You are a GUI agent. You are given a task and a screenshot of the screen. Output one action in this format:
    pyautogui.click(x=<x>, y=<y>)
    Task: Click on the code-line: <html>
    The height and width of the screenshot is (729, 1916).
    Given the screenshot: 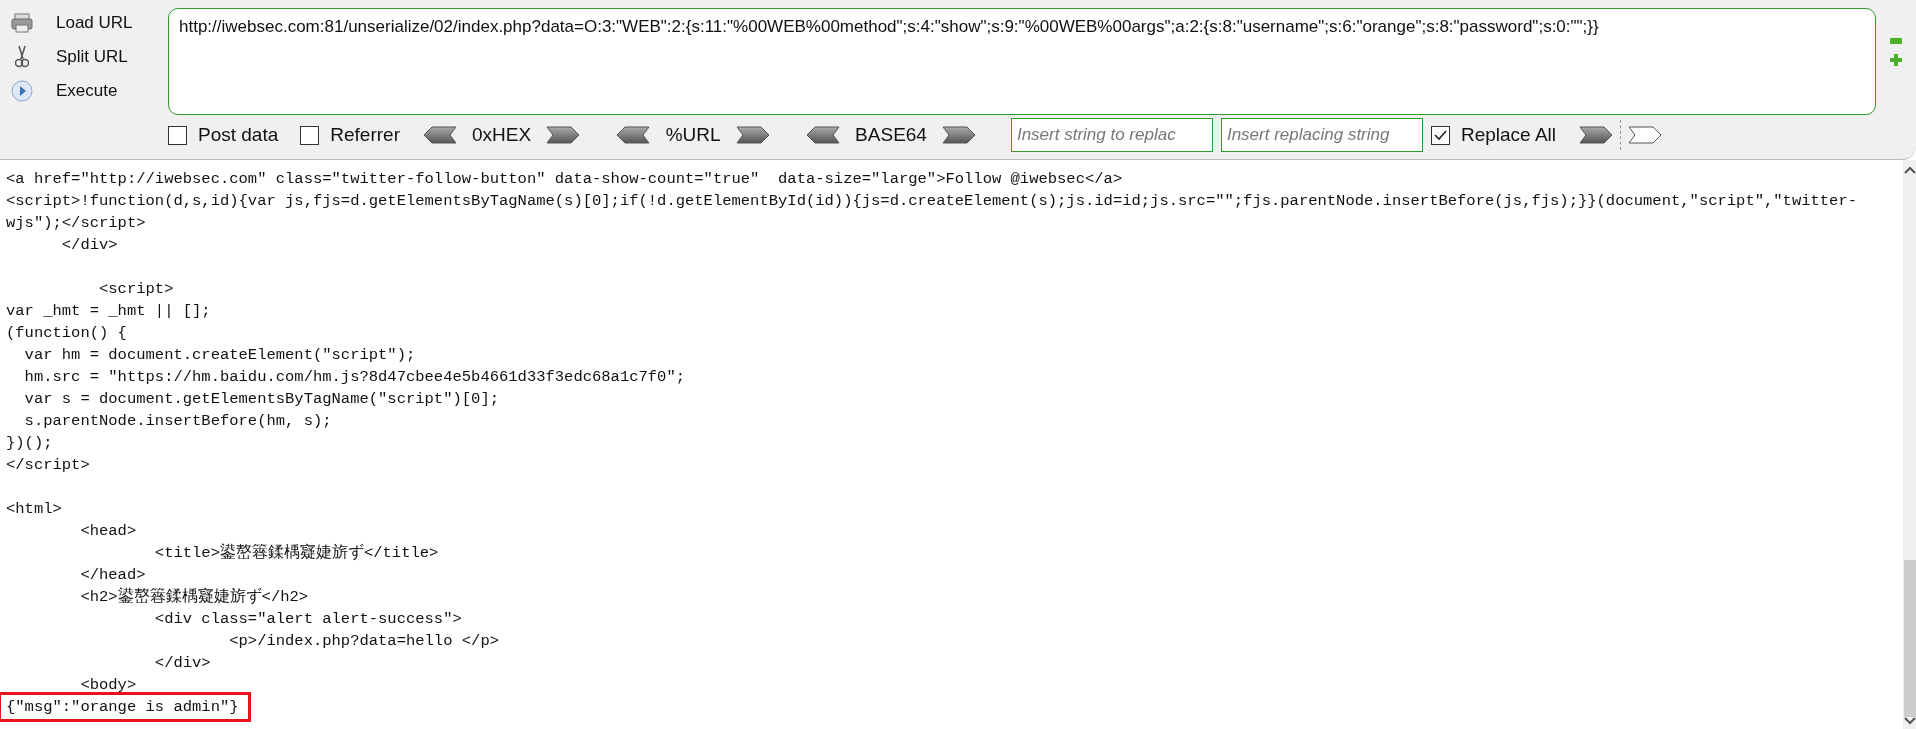 What is the action you would take?
    pyautogui.click(x=34, y=509)
    